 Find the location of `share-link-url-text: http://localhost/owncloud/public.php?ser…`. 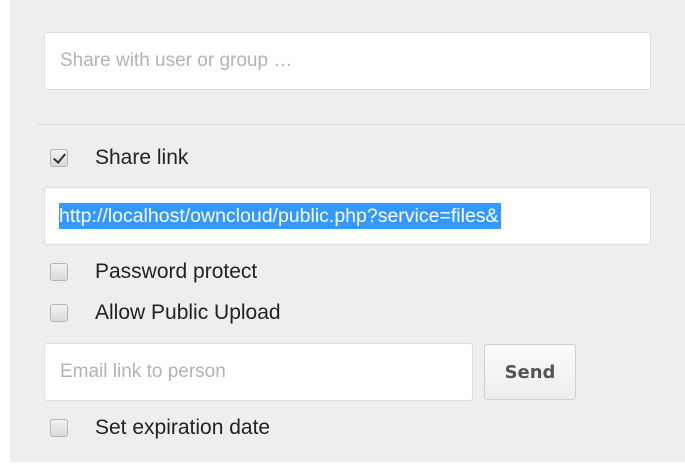

share-link-url-text: http://localhost/owncloud/public.php?ser… is located at coordinates (280, 216).